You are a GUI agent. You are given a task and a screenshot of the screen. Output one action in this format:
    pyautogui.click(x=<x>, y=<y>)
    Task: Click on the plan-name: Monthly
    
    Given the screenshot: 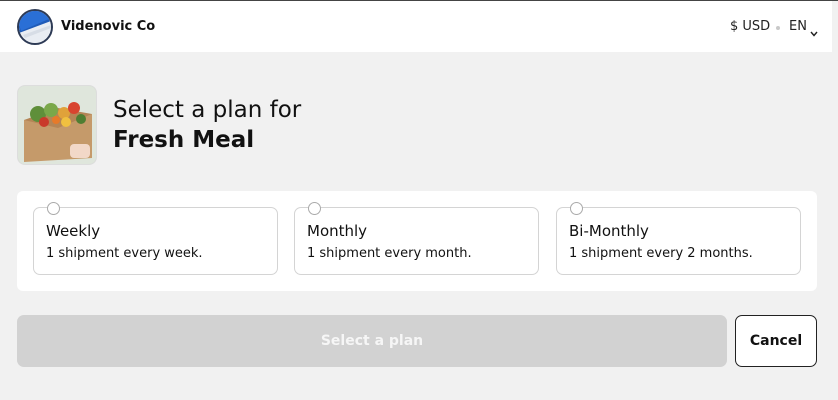 What is the action you would take?
    pyautogui.click(x=337, y=231)
    